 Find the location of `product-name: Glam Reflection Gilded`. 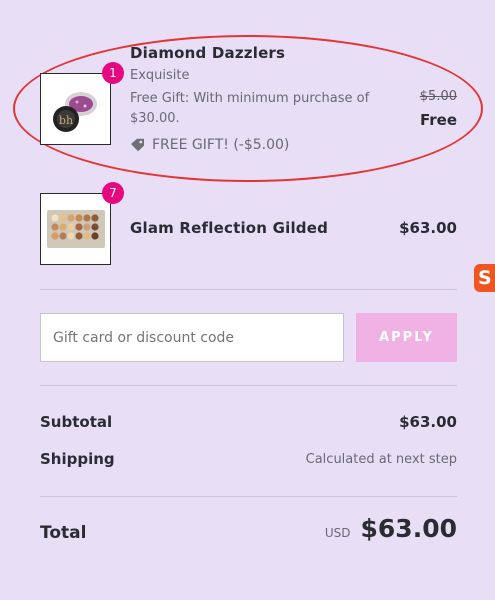

product-name: Glam Reflection Gilded is located at coordinates (229, 228).